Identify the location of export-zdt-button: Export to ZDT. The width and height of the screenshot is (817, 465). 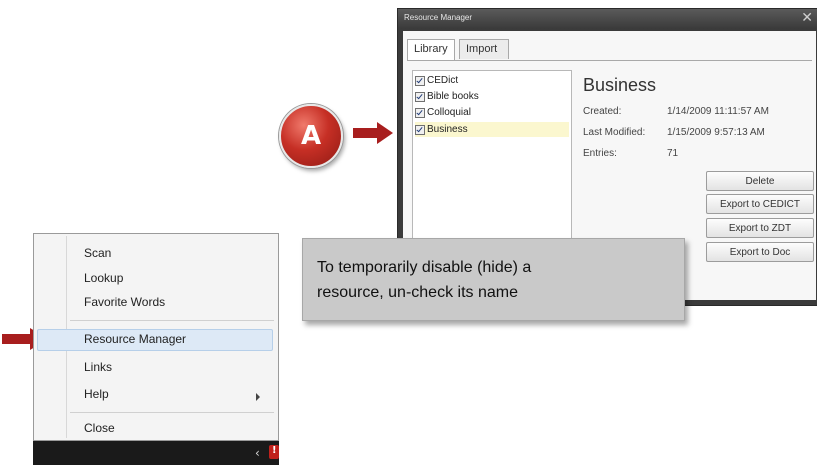
(760, 228).